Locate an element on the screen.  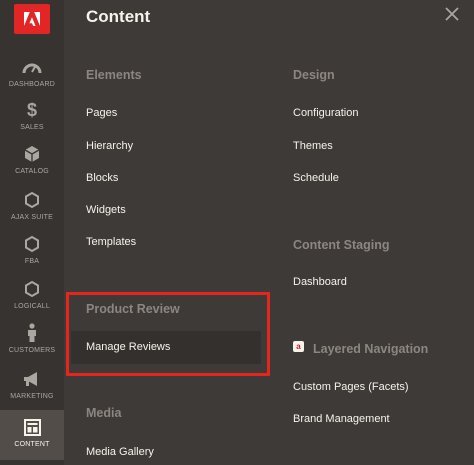
link-schedule: Schedule is located at coordinates (316, 178).